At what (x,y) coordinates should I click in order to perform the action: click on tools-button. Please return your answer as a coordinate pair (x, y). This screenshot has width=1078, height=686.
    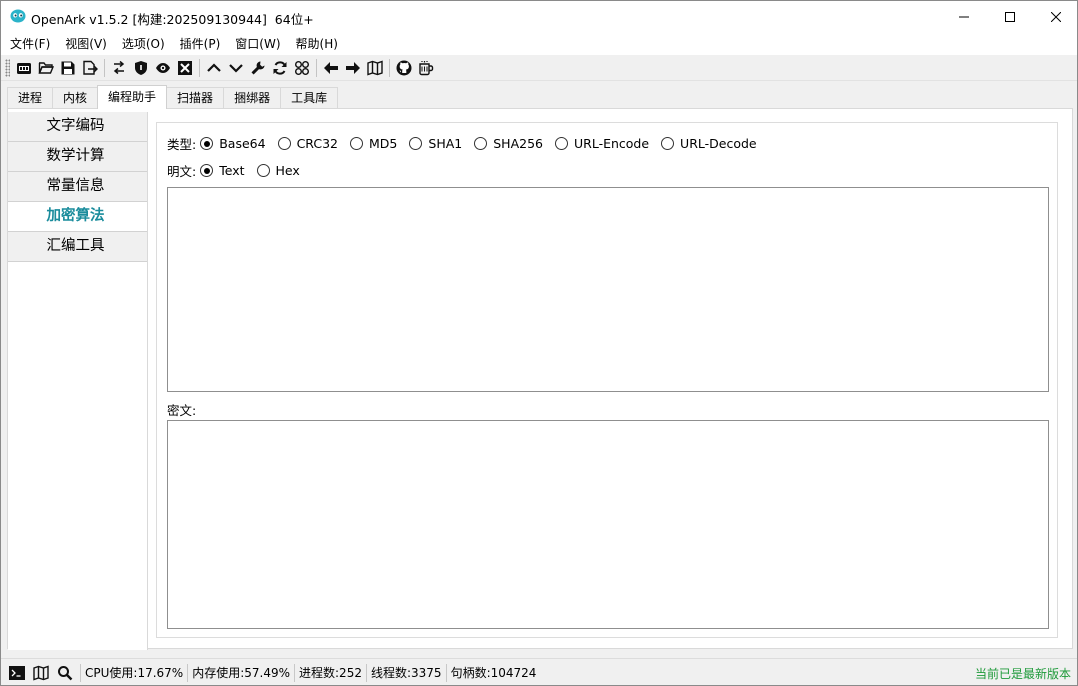
    Looking at the image, I should click on (258, 68).